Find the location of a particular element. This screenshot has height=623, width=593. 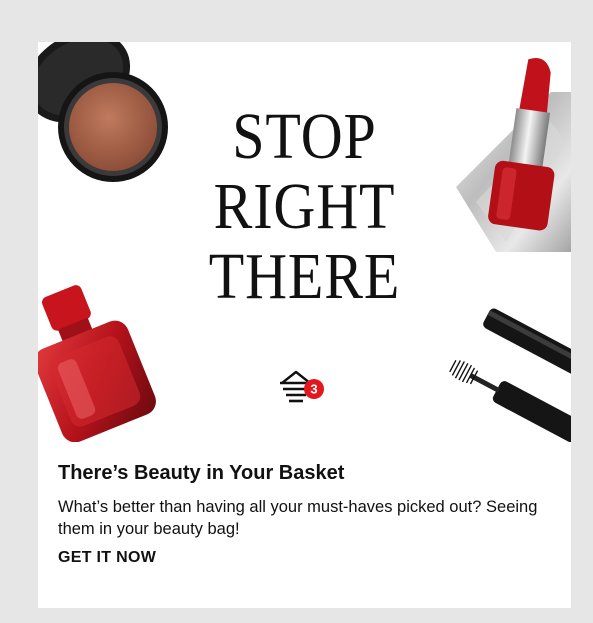

get-it-now-link: GET IT NOW is located at coordinates (107, 558).